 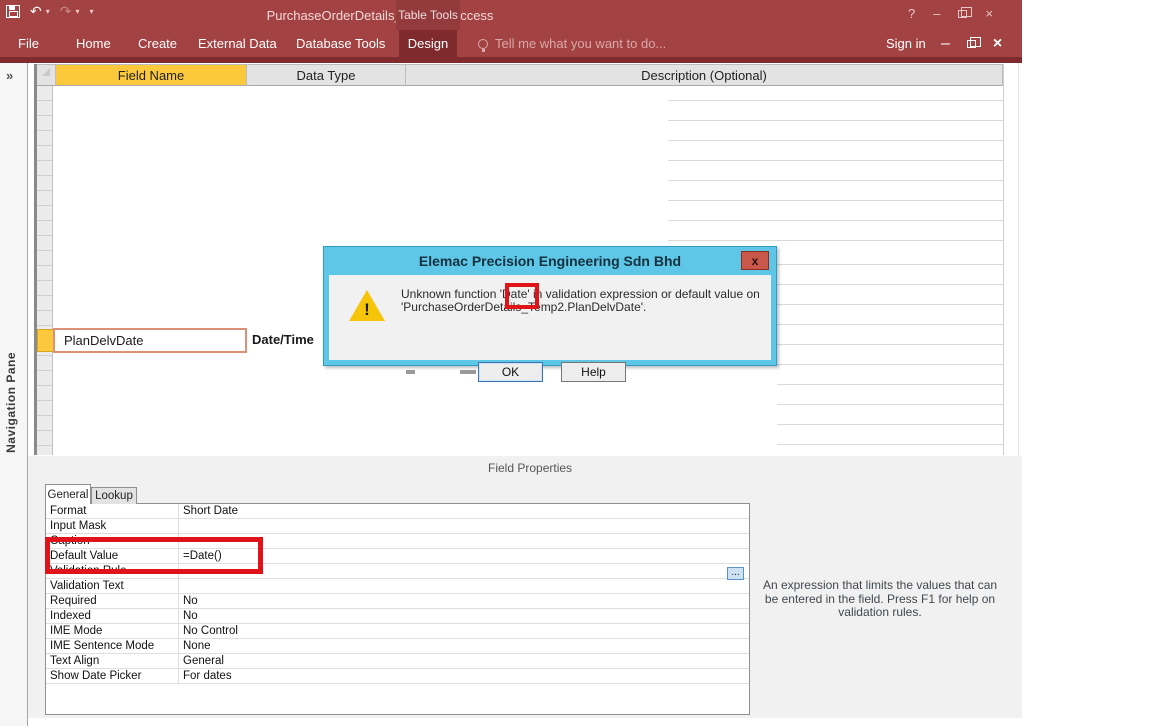 I want to click on property-row-format: Format Short Date, so click(x=397, y=511).